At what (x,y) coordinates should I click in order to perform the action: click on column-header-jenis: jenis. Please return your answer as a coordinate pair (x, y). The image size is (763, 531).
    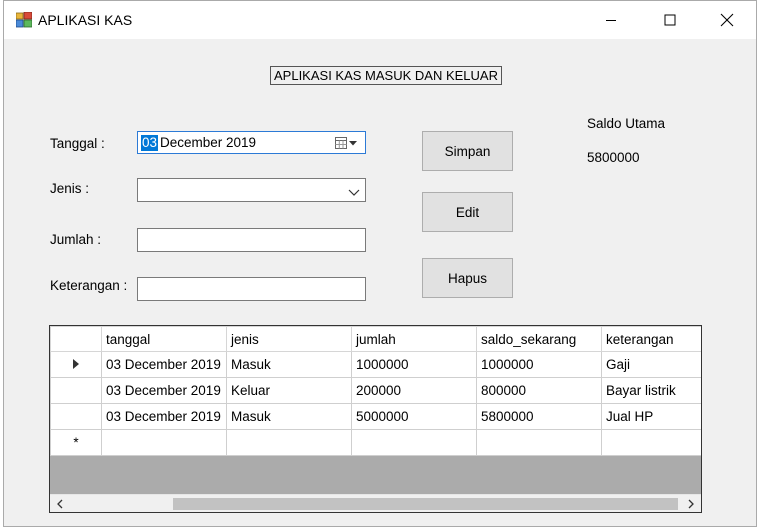
    Looking at the image, I should click on (289, 339).